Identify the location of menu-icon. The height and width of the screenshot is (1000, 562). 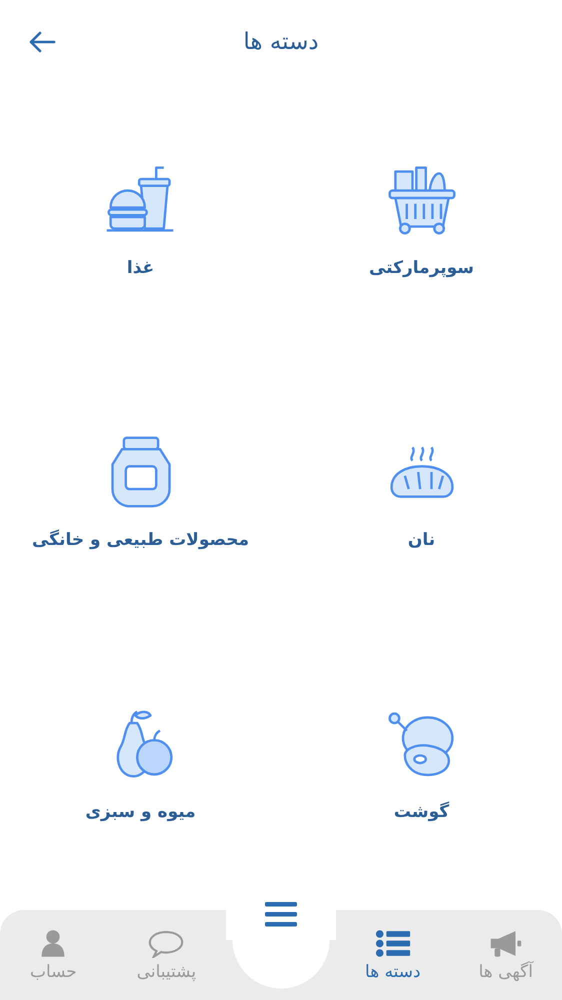
(281, 914).